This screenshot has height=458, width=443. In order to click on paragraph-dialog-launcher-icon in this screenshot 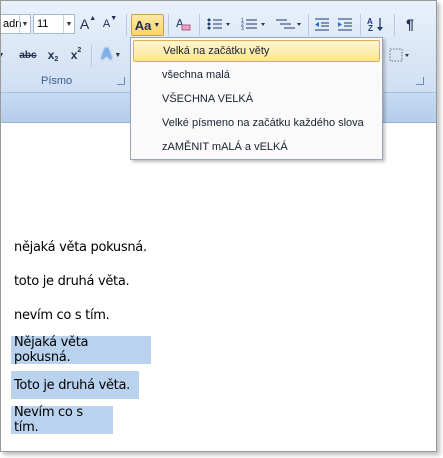, I will do `click(420, 81)`.